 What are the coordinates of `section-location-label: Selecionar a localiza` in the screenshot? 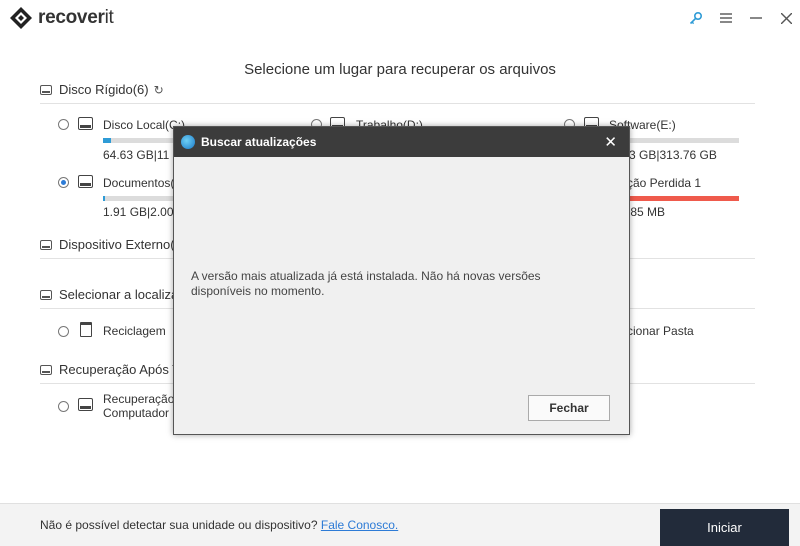 It's located at (119, 294).